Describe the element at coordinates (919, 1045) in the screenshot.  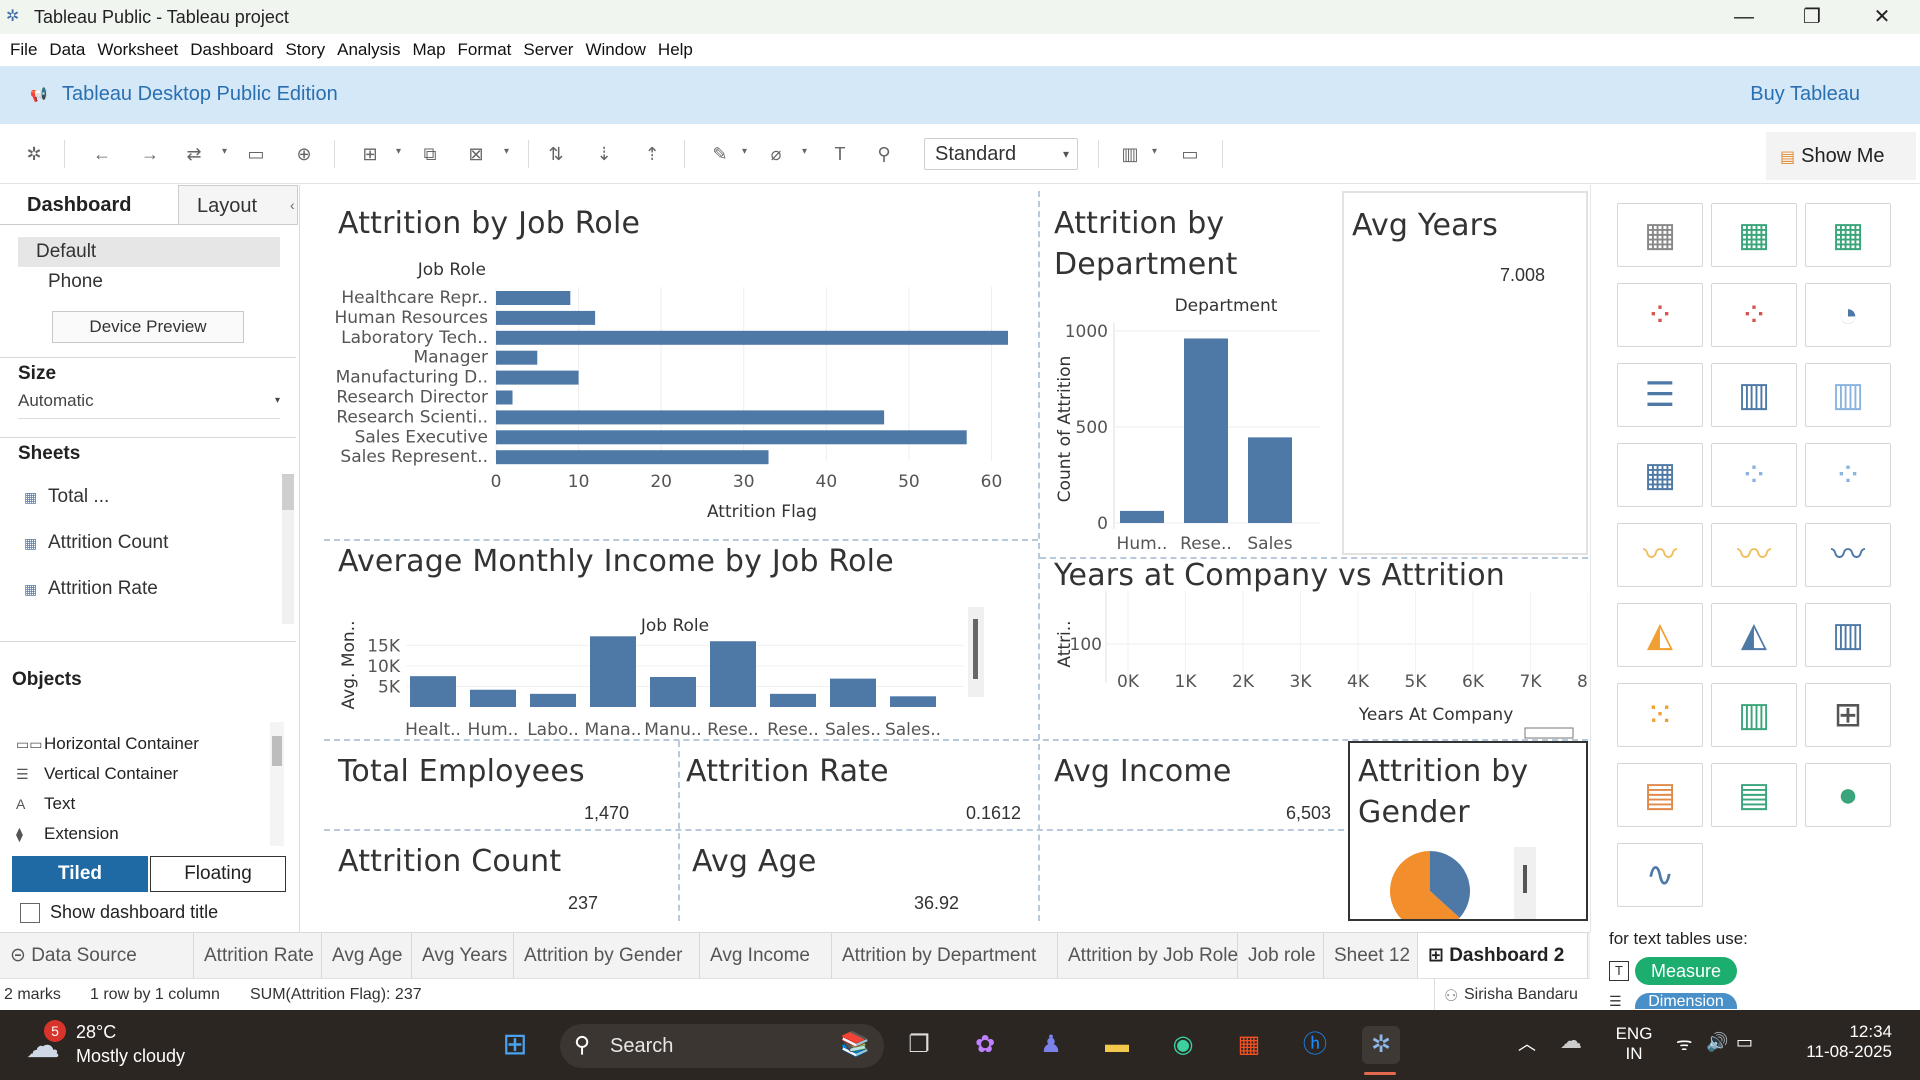
I see `task-view-icon: ❐` at that location.